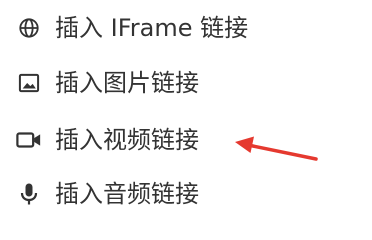  What do you see at coordinates (29, 194) in the screenshot?
I see `microphone-icon` at bounding box center [29, 194].